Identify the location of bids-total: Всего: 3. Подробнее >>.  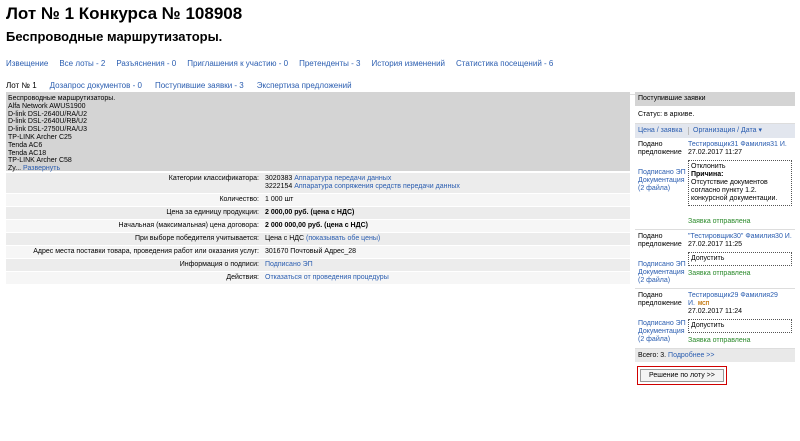
(715, 355).